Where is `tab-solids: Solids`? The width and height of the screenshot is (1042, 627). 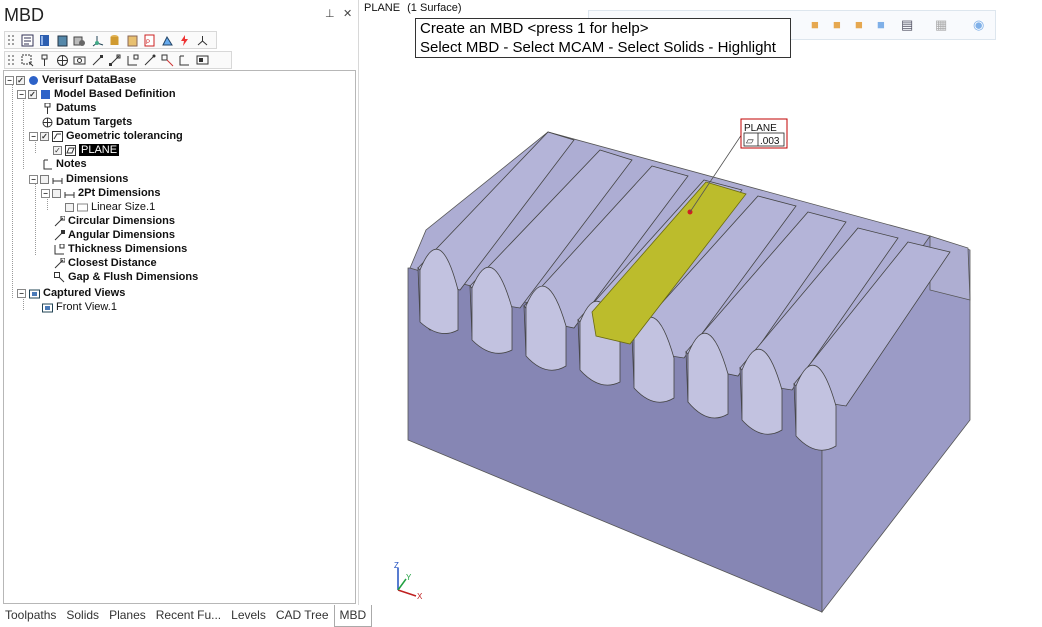 tab-solids: Solids is located at coordinates (82, 616).